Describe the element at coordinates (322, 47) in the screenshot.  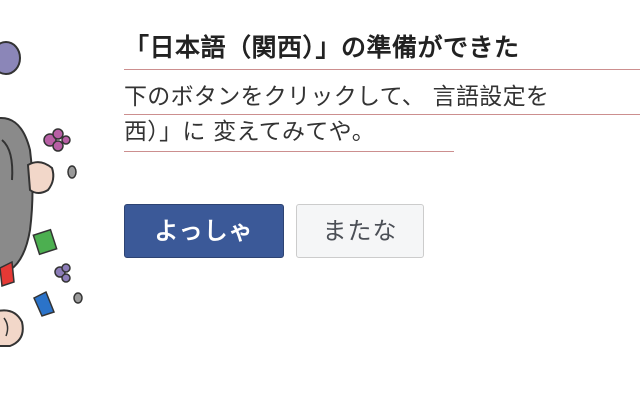
I see `page-title: 「日本語（関西）」の準備ができた` at that location.